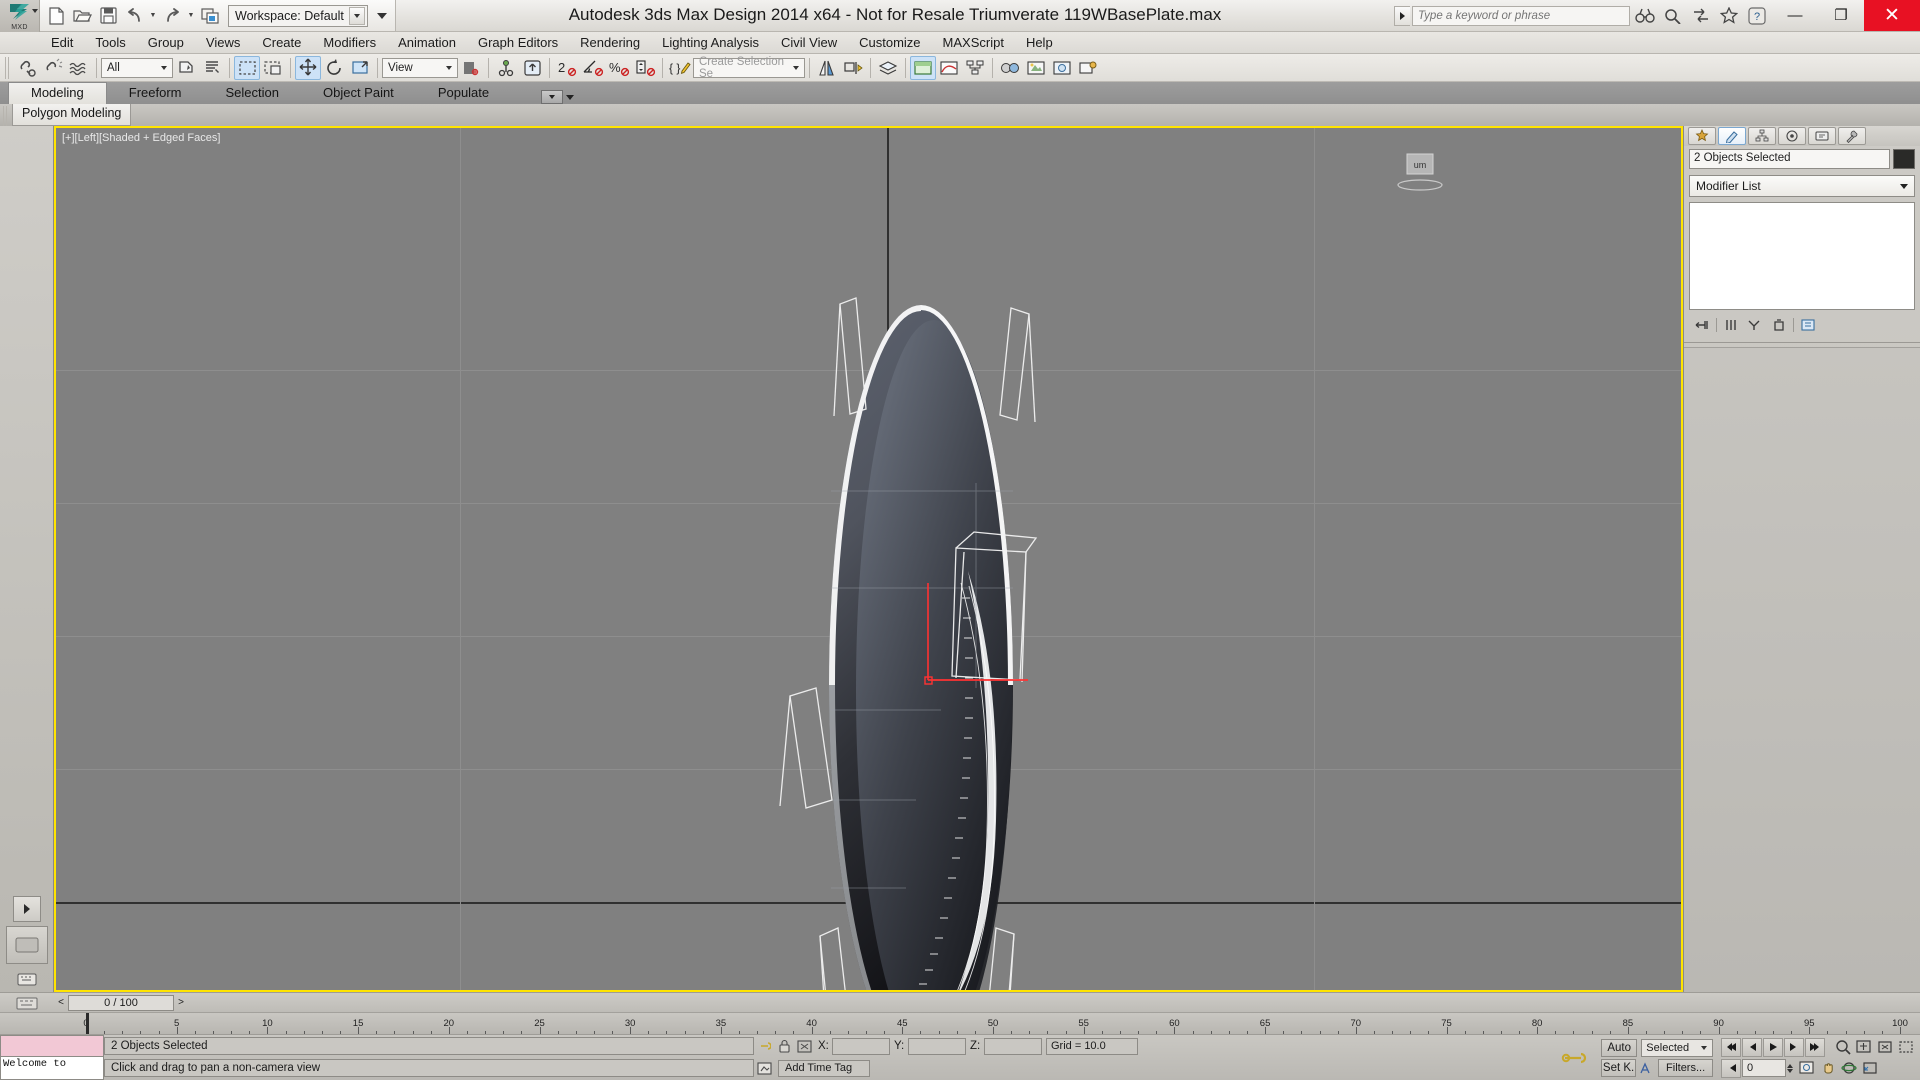 This screenshot has height=1080, width=1920. Describe the element at coordinates (567, 68) in the screenshot. I see `snaps-toggle-icon: 2` at that location.